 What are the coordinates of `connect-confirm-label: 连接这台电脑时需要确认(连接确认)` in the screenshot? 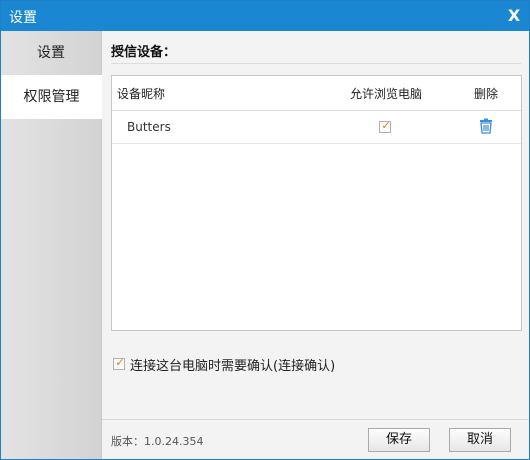 It's located at (232, 364).